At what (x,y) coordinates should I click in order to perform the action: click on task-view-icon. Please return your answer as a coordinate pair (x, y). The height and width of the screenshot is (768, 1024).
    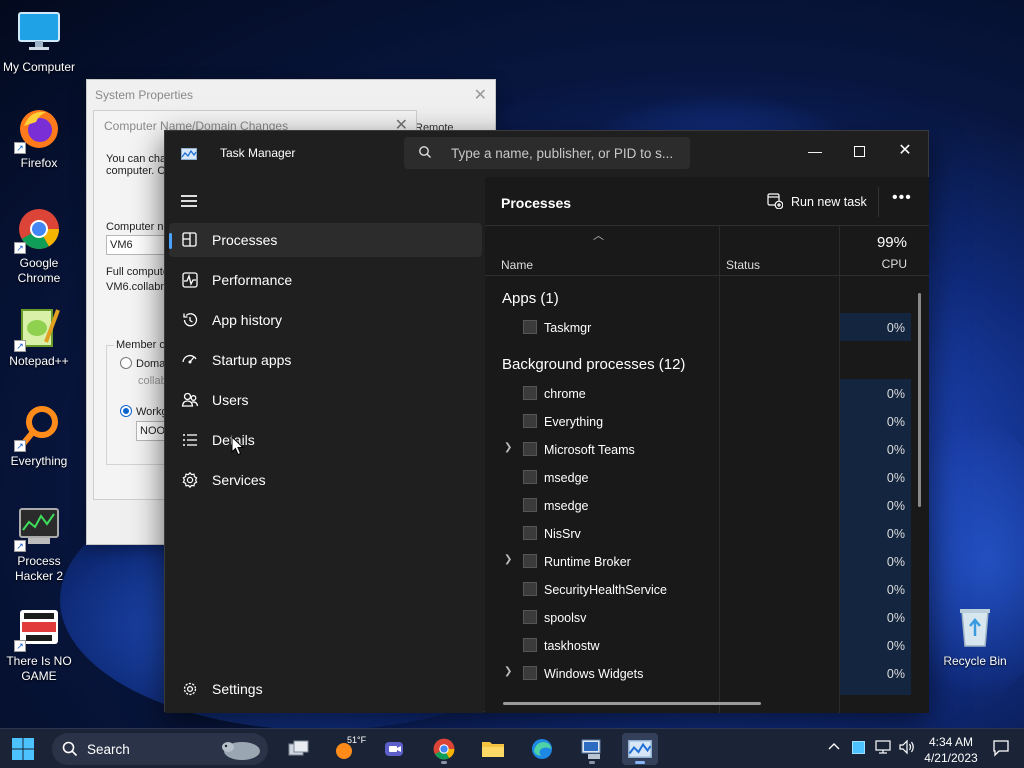
    Looking at the image, I should click on (298, 748).